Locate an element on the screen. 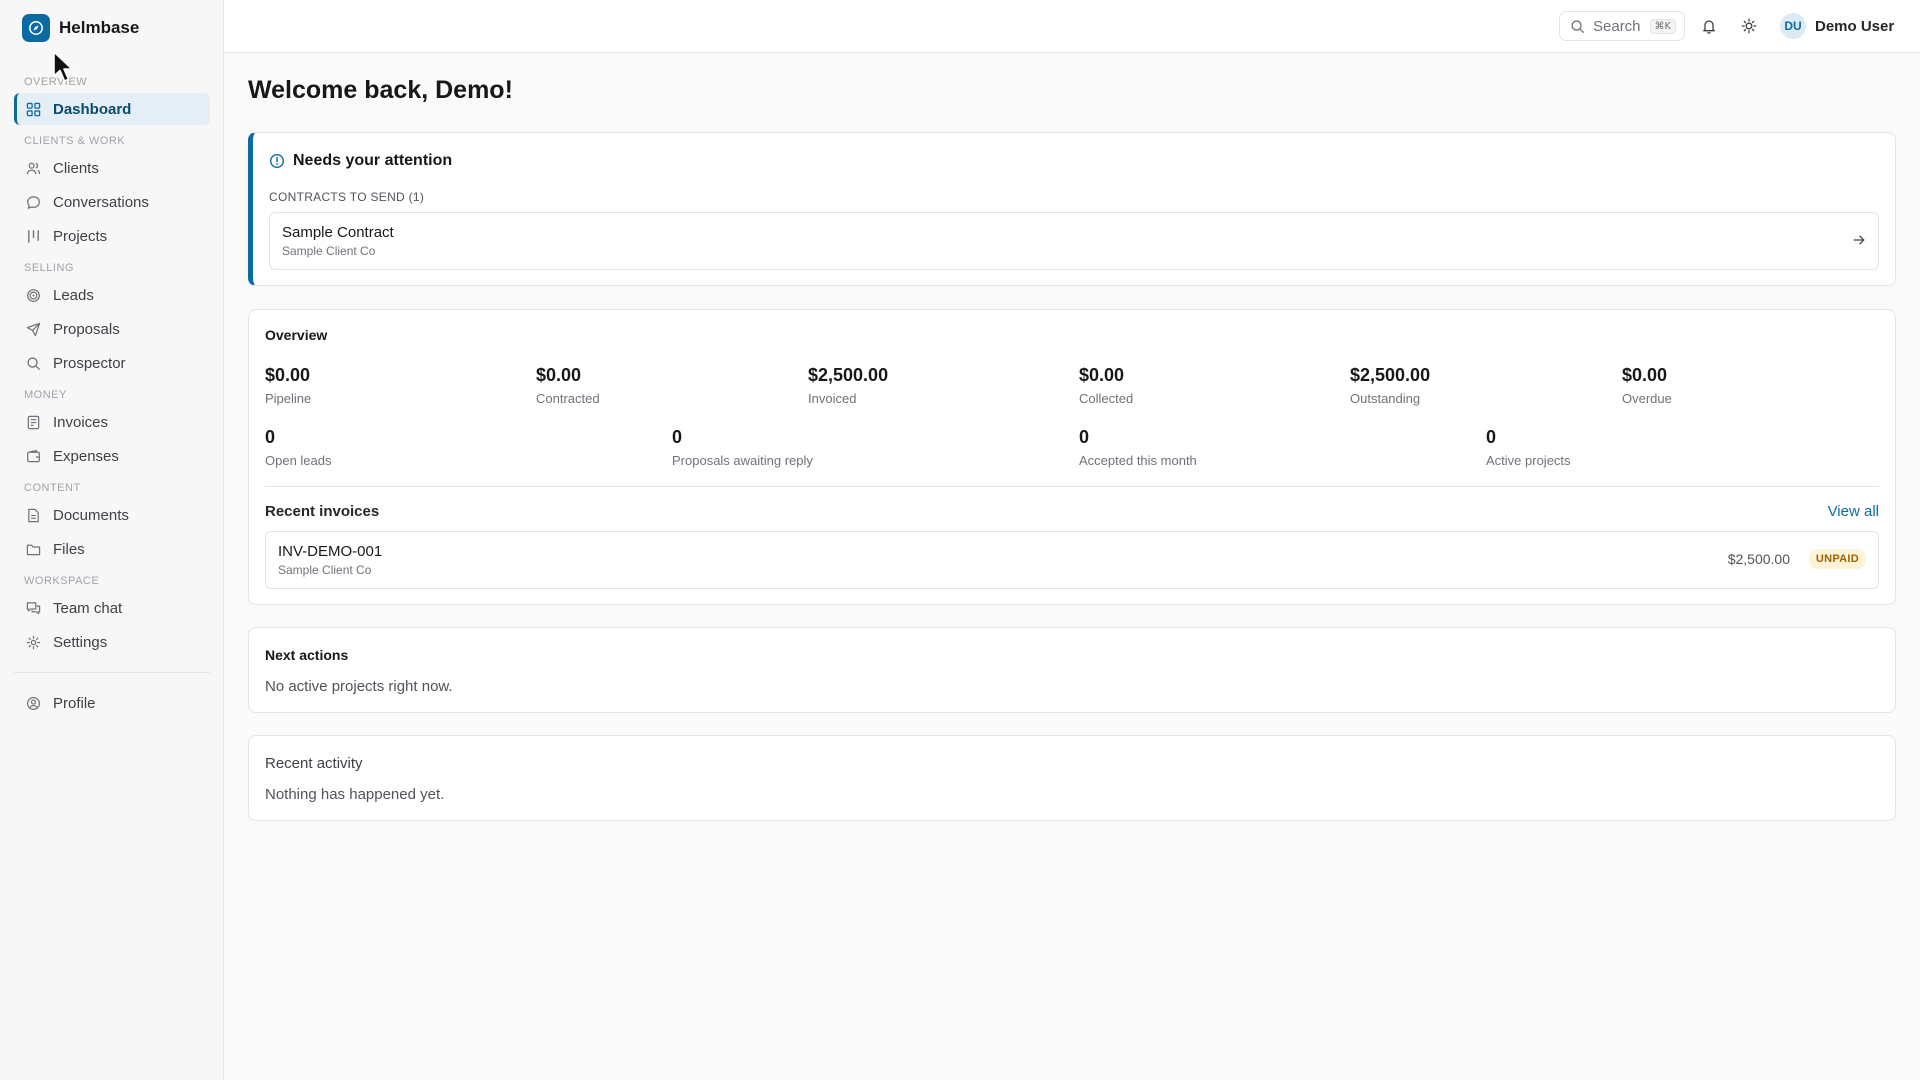 The image size is (1920, 1080). invoice-icon is located at coordinates (33, 422).